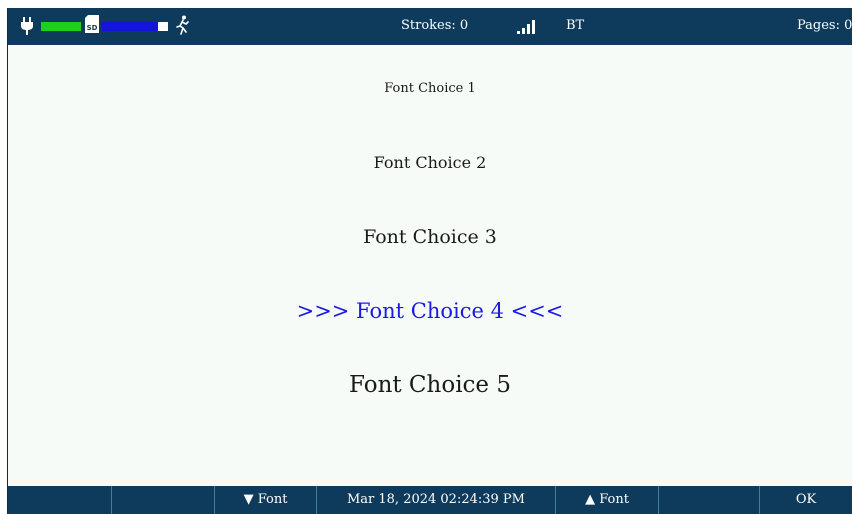  What do you see at coordinates (430, 88) in the screenshot?
I see `font-choice-1: Font Choice 1` at bounding box center [430, 88].